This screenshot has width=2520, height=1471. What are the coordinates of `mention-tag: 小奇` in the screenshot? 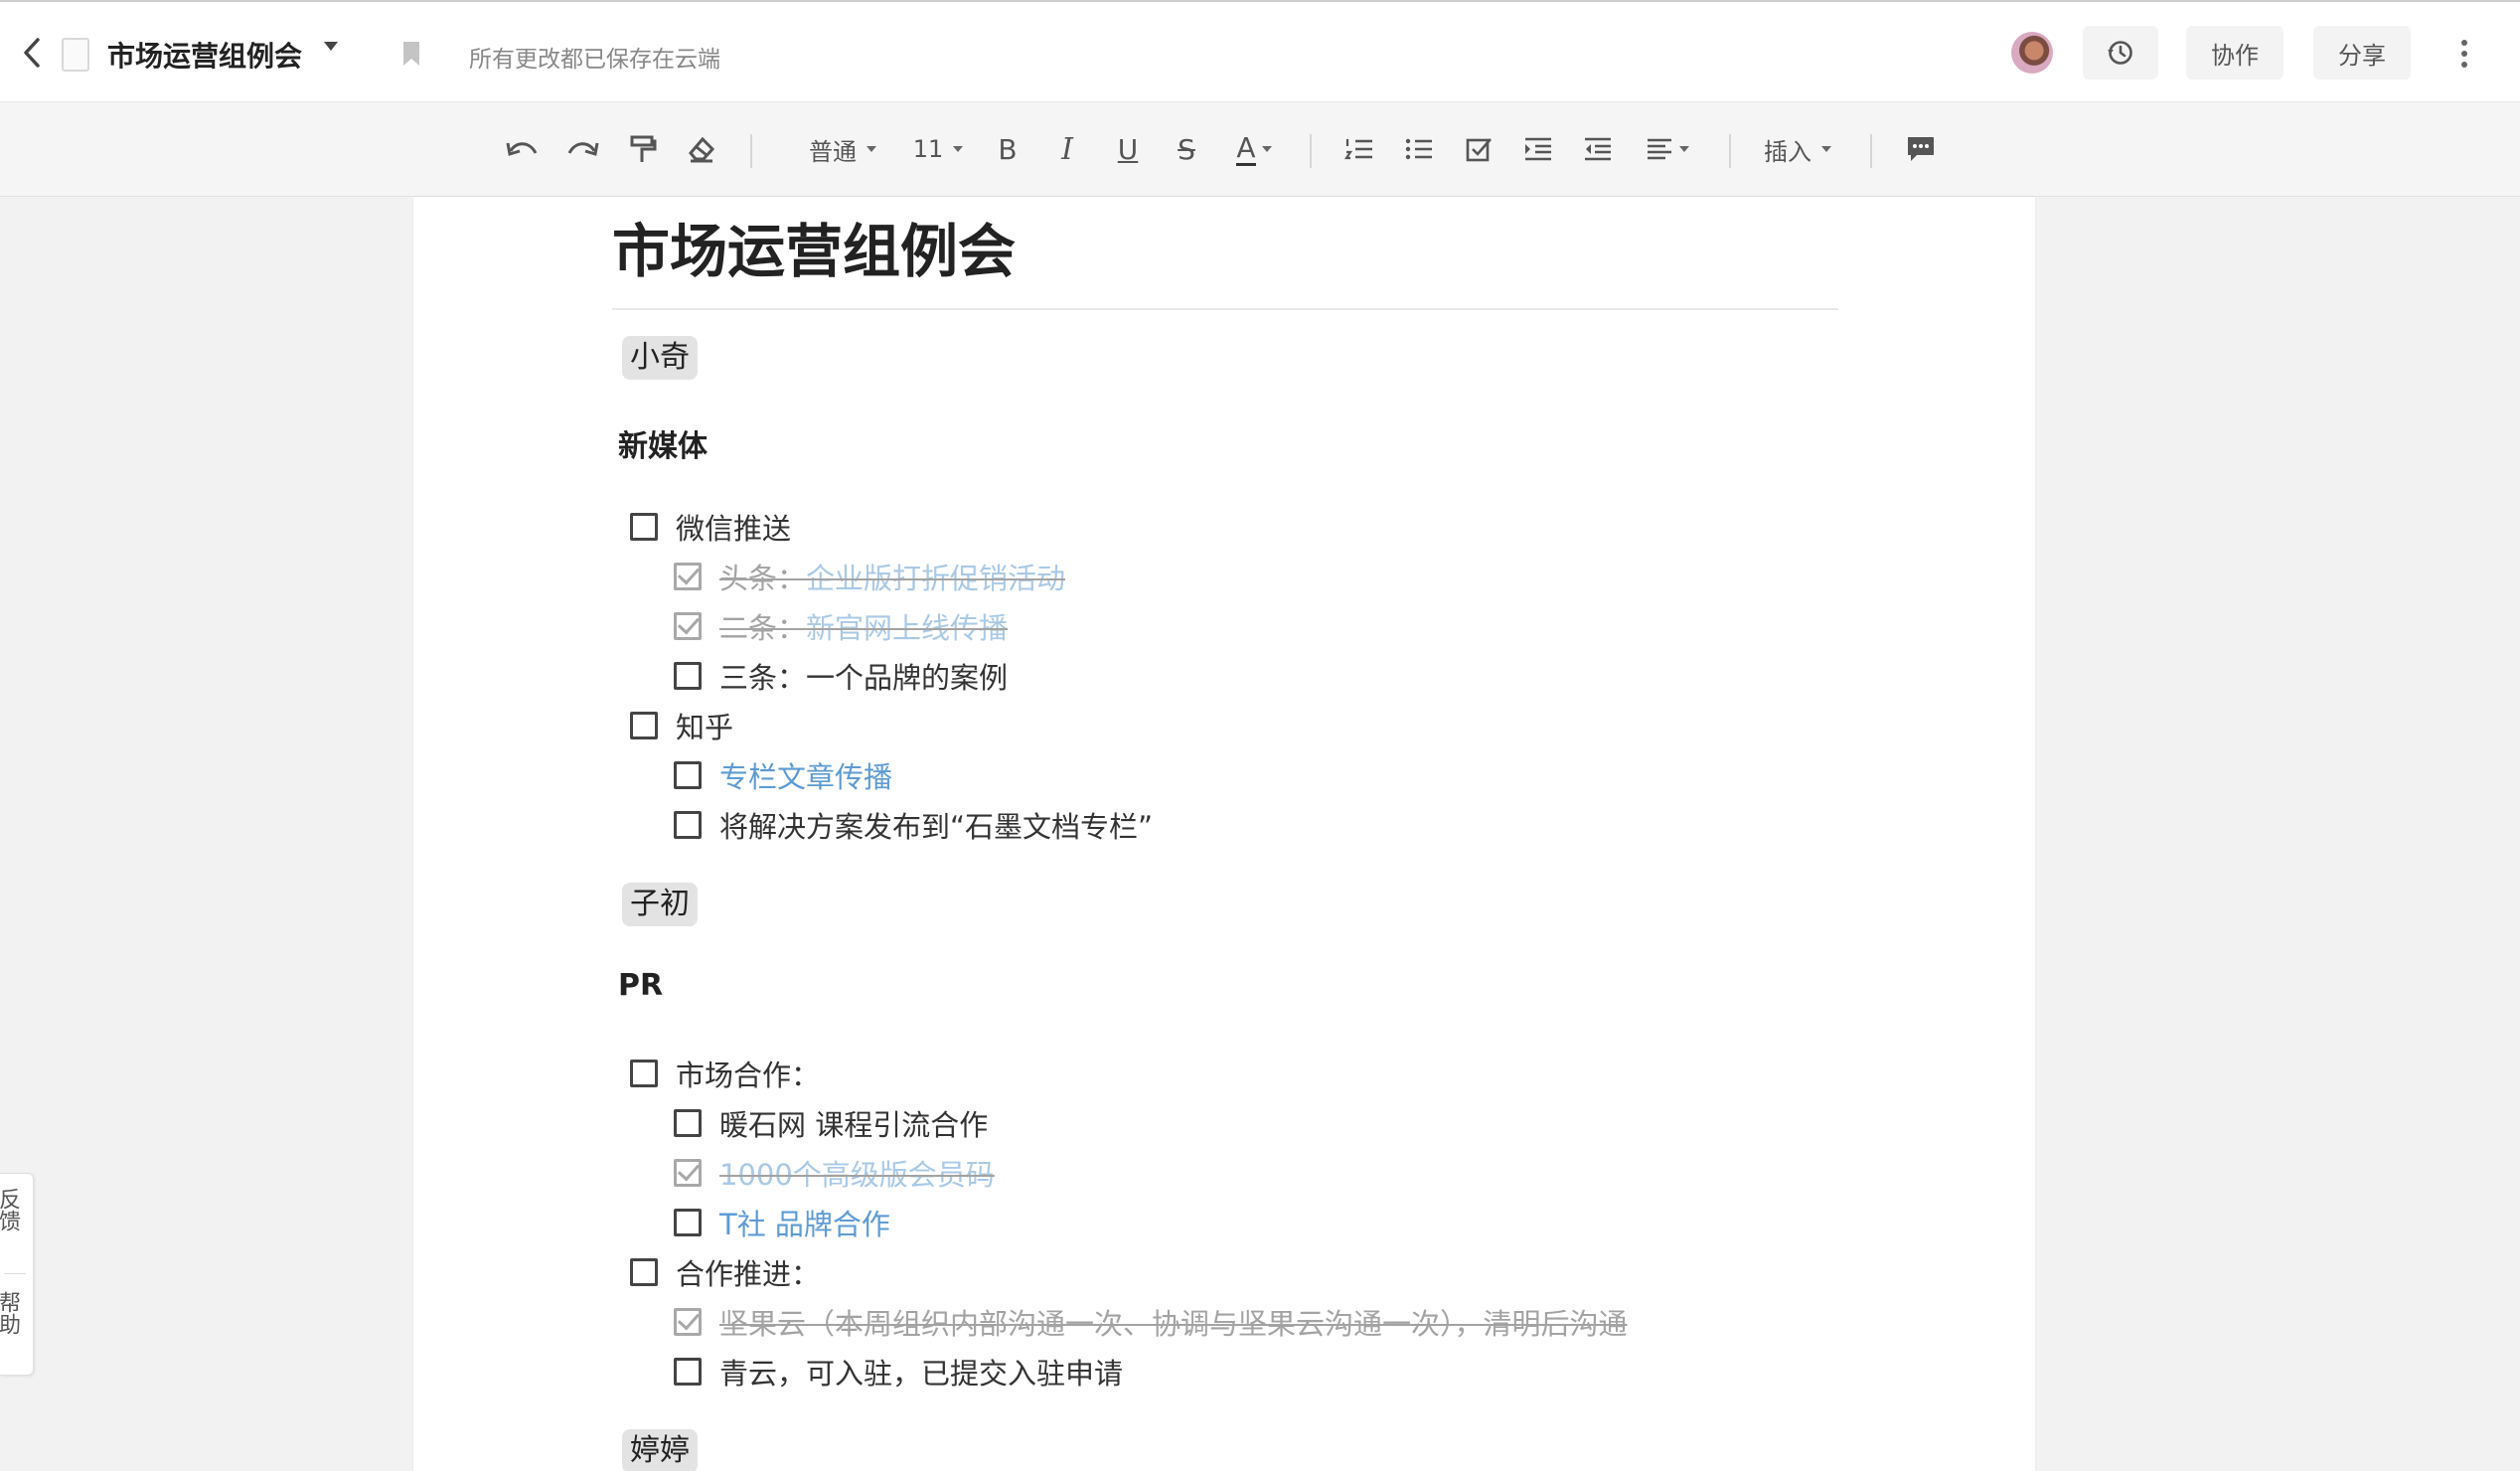 It's located at (660, 358).